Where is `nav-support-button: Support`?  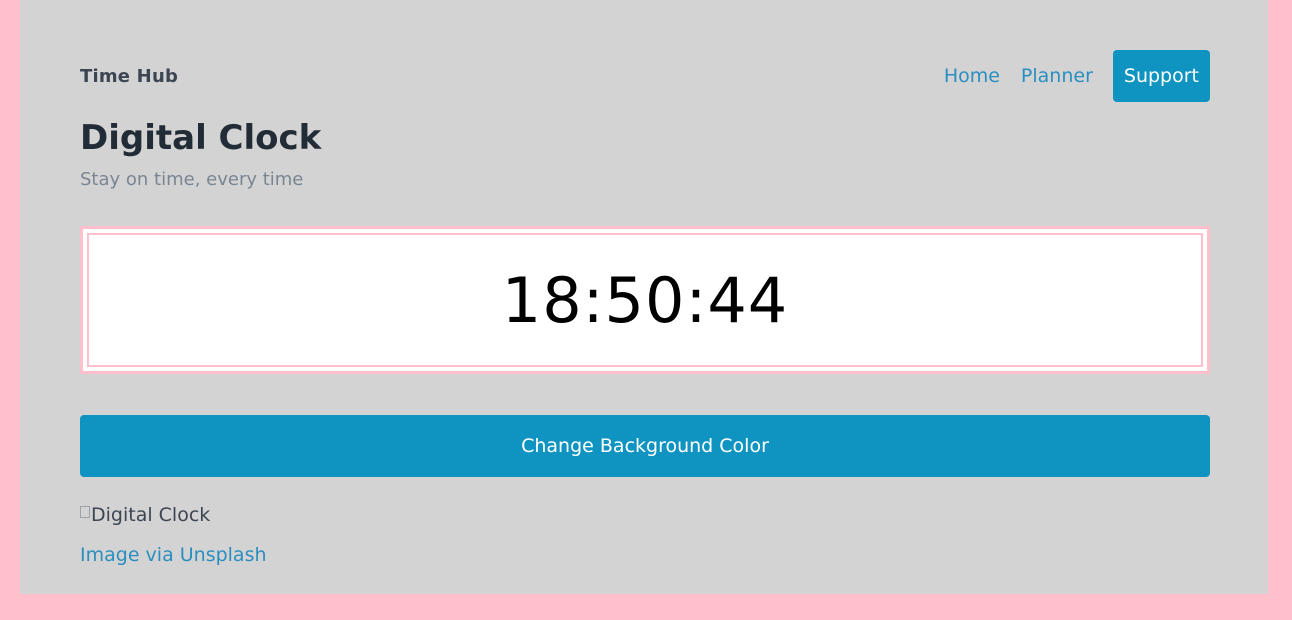 nav-support-button: Support is located at coordinates (1161, 76).